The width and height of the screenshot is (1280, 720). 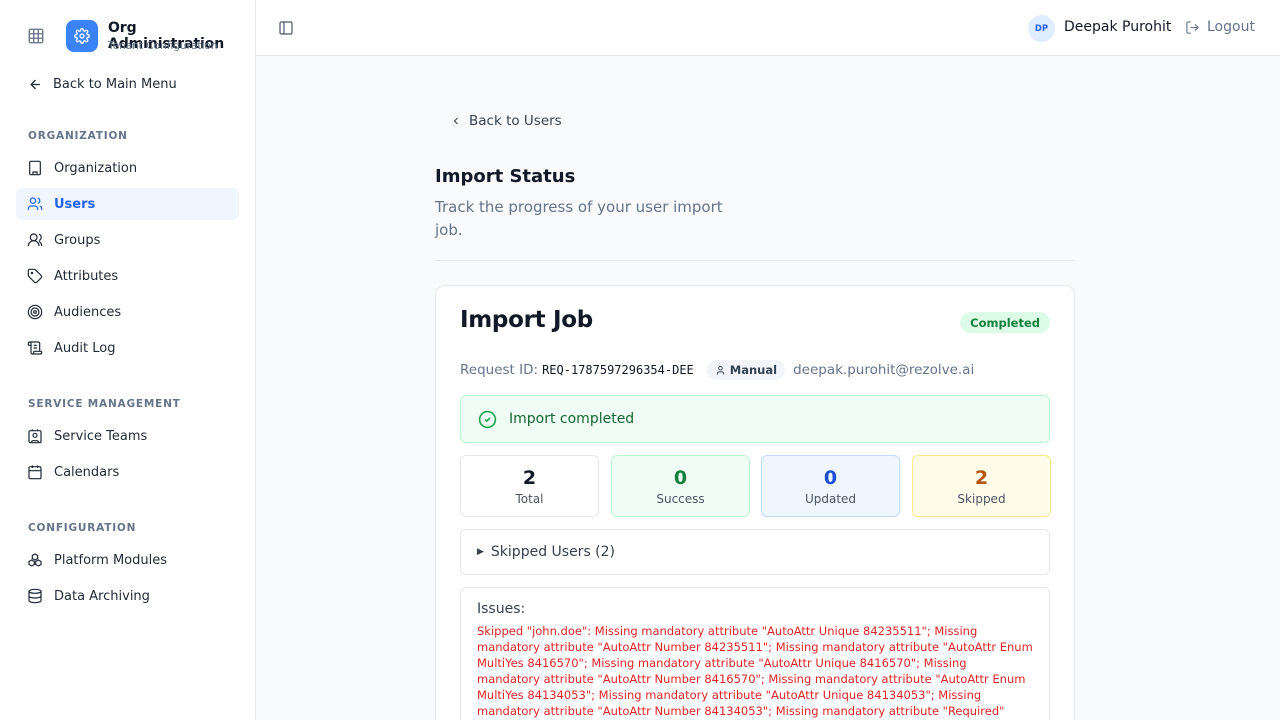 I want to click on calendar-icon, so click(x=35, y=472).